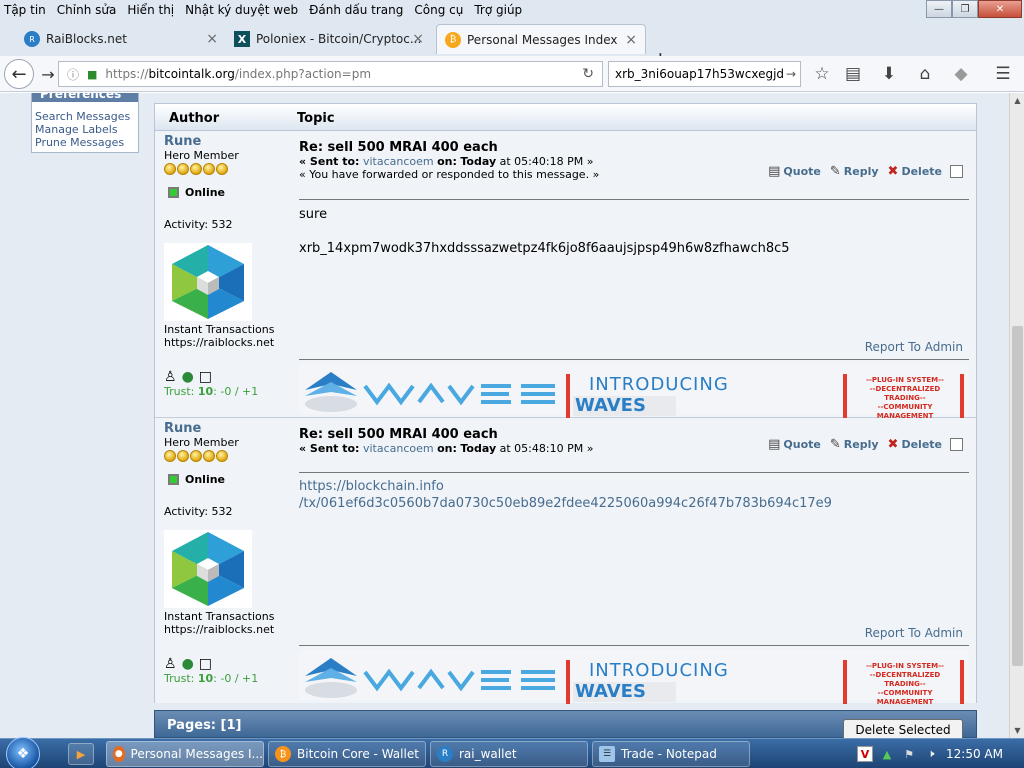  I want to click on media-player-quicklaunch: ▶, so click(81, 754).